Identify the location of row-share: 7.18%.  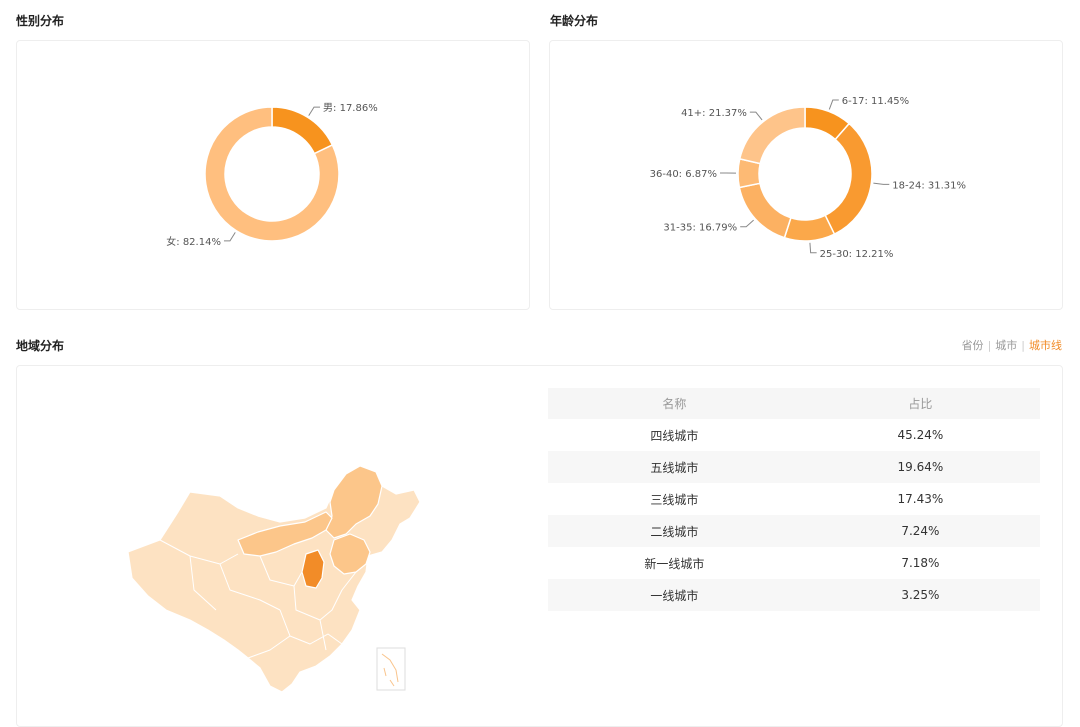
(920, 563).